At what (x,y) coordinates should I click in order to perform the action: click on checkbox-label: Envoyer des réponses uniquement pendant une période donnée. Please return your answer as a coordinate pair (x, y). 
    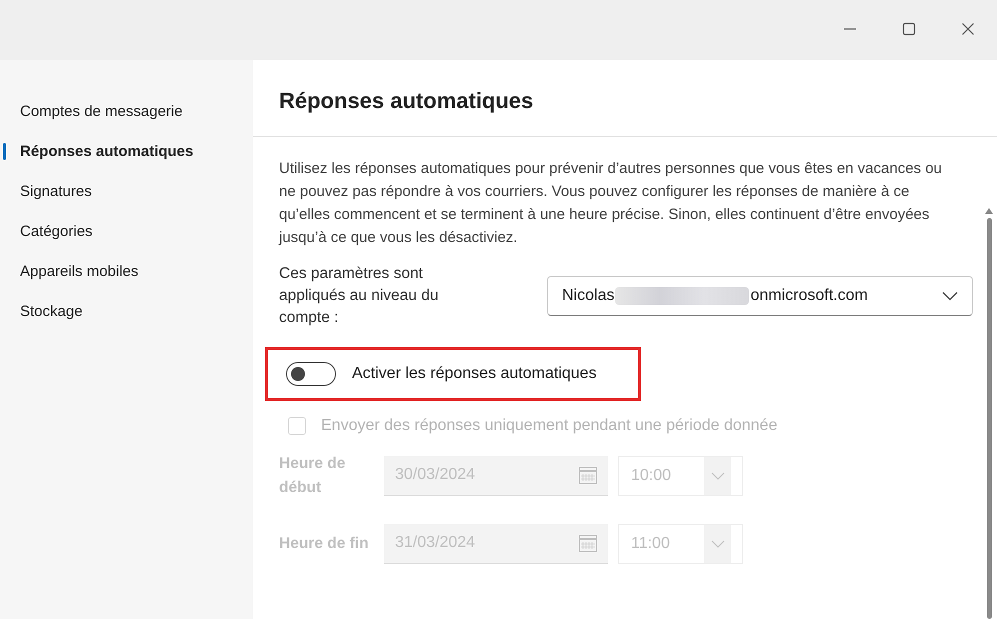
    Looking at the image, I should click on (549, 426).